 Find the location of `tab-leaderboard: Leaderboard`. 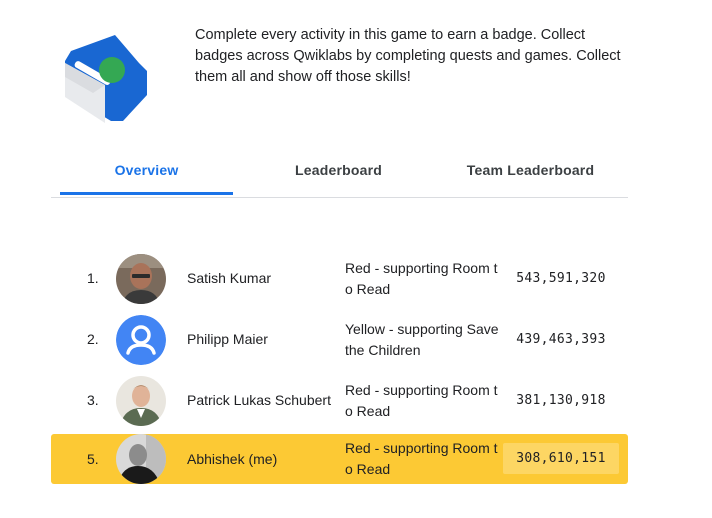

tab-leaderboard: Leaderboard is located at coordinates (338, 174).